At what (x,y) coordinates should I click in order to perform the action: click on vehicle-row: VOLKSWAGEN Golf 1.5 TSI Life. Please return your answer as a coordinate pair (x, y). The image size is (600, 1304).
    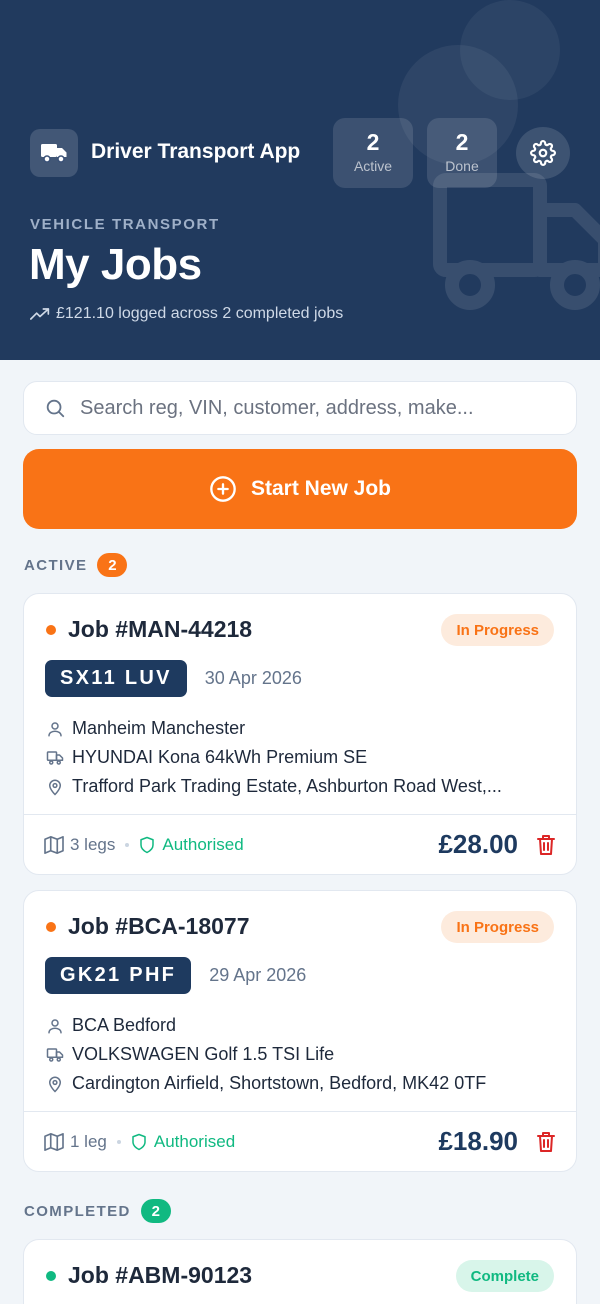
    Looking at the image, I should click on (301, 1054).